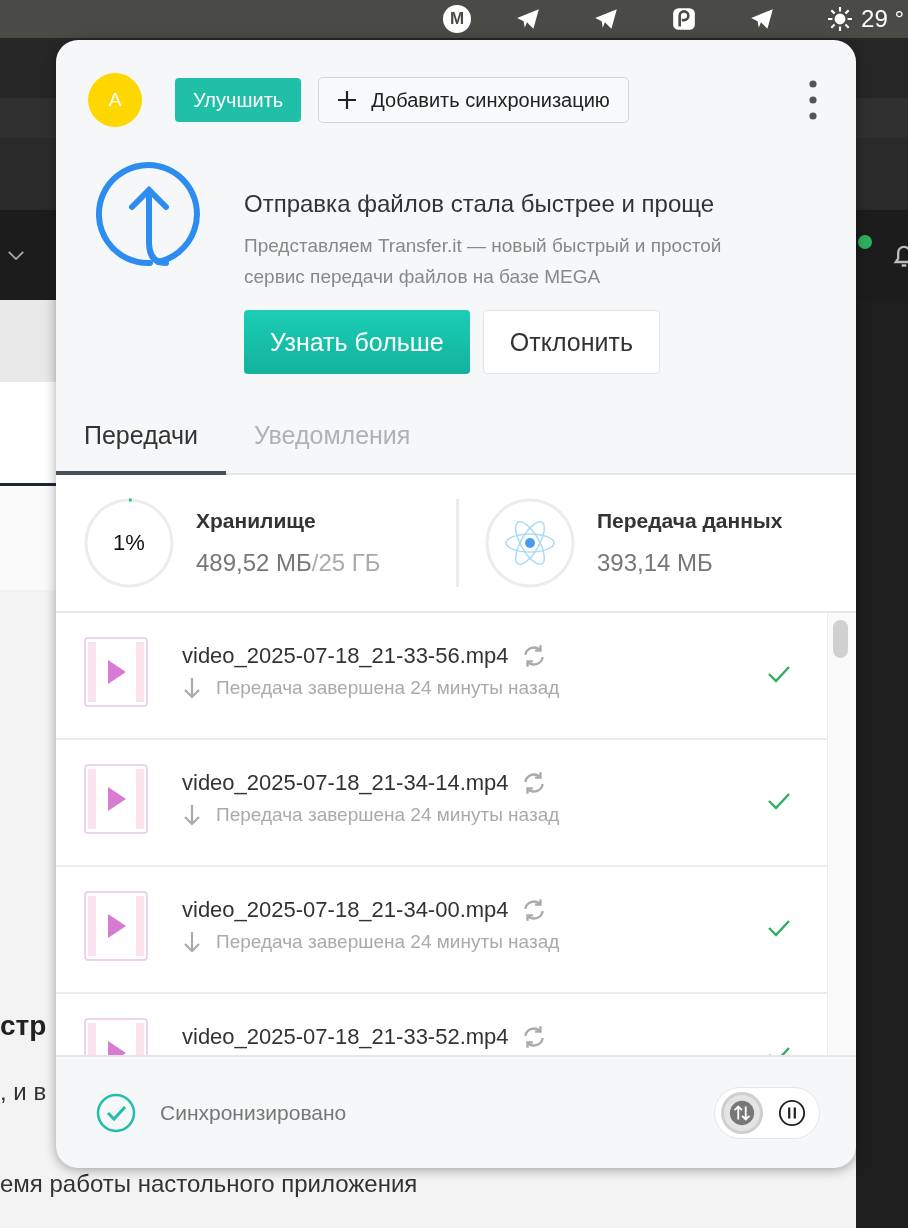 The height and width of the screenshot is (1228, 908). What do you see at coordinates (865, 242) in the screenshot?
I see `status-dot-icon` at bounding box center [865, 242].